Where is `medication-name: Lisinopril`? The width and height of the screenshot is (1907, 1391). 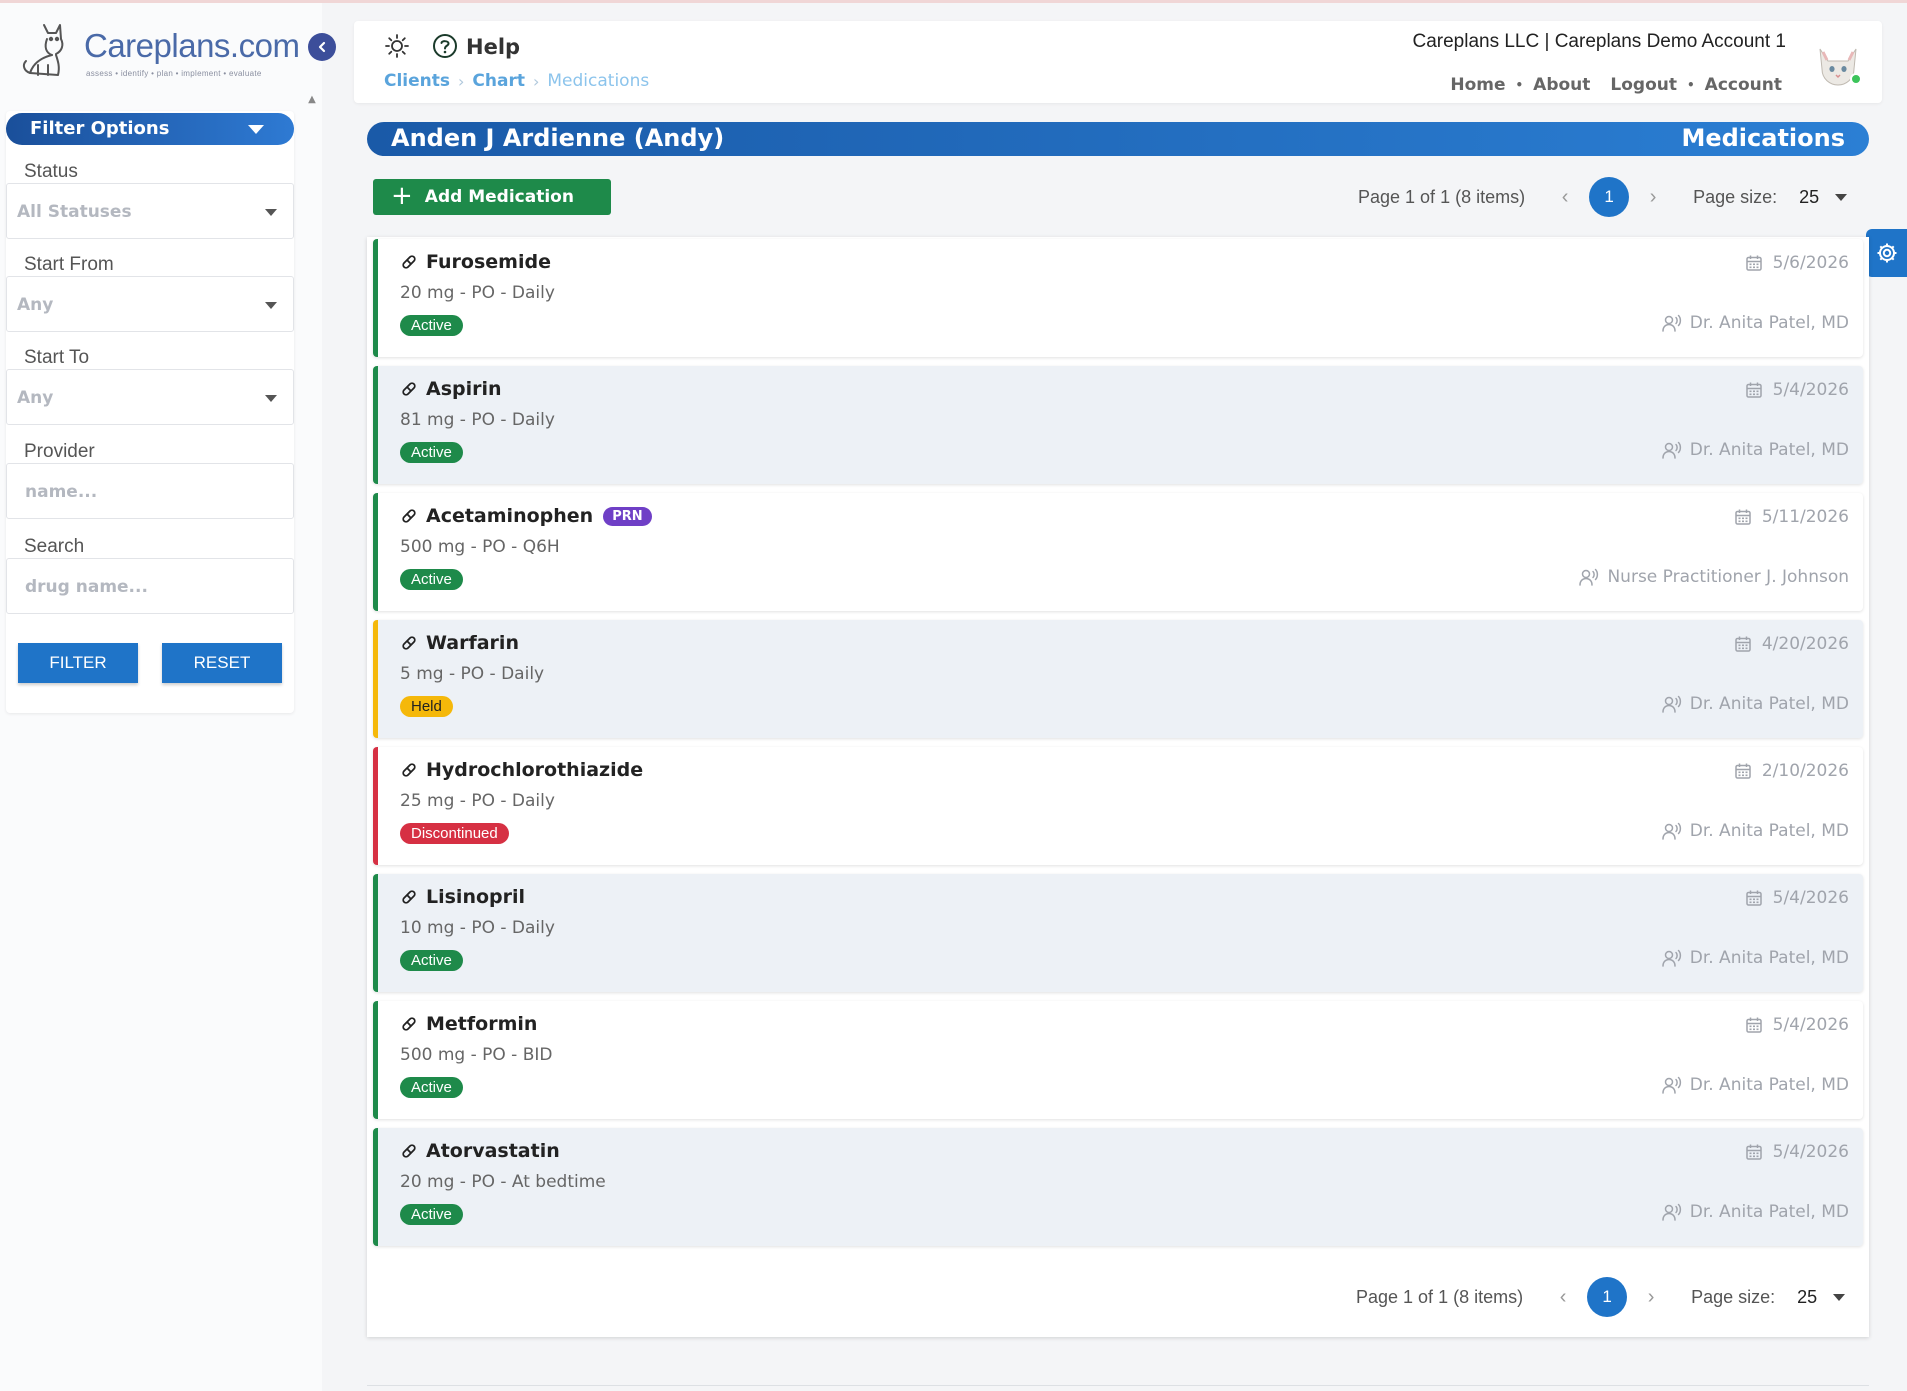
medication-name: Lisinopril is located at coordinates (475, 897).